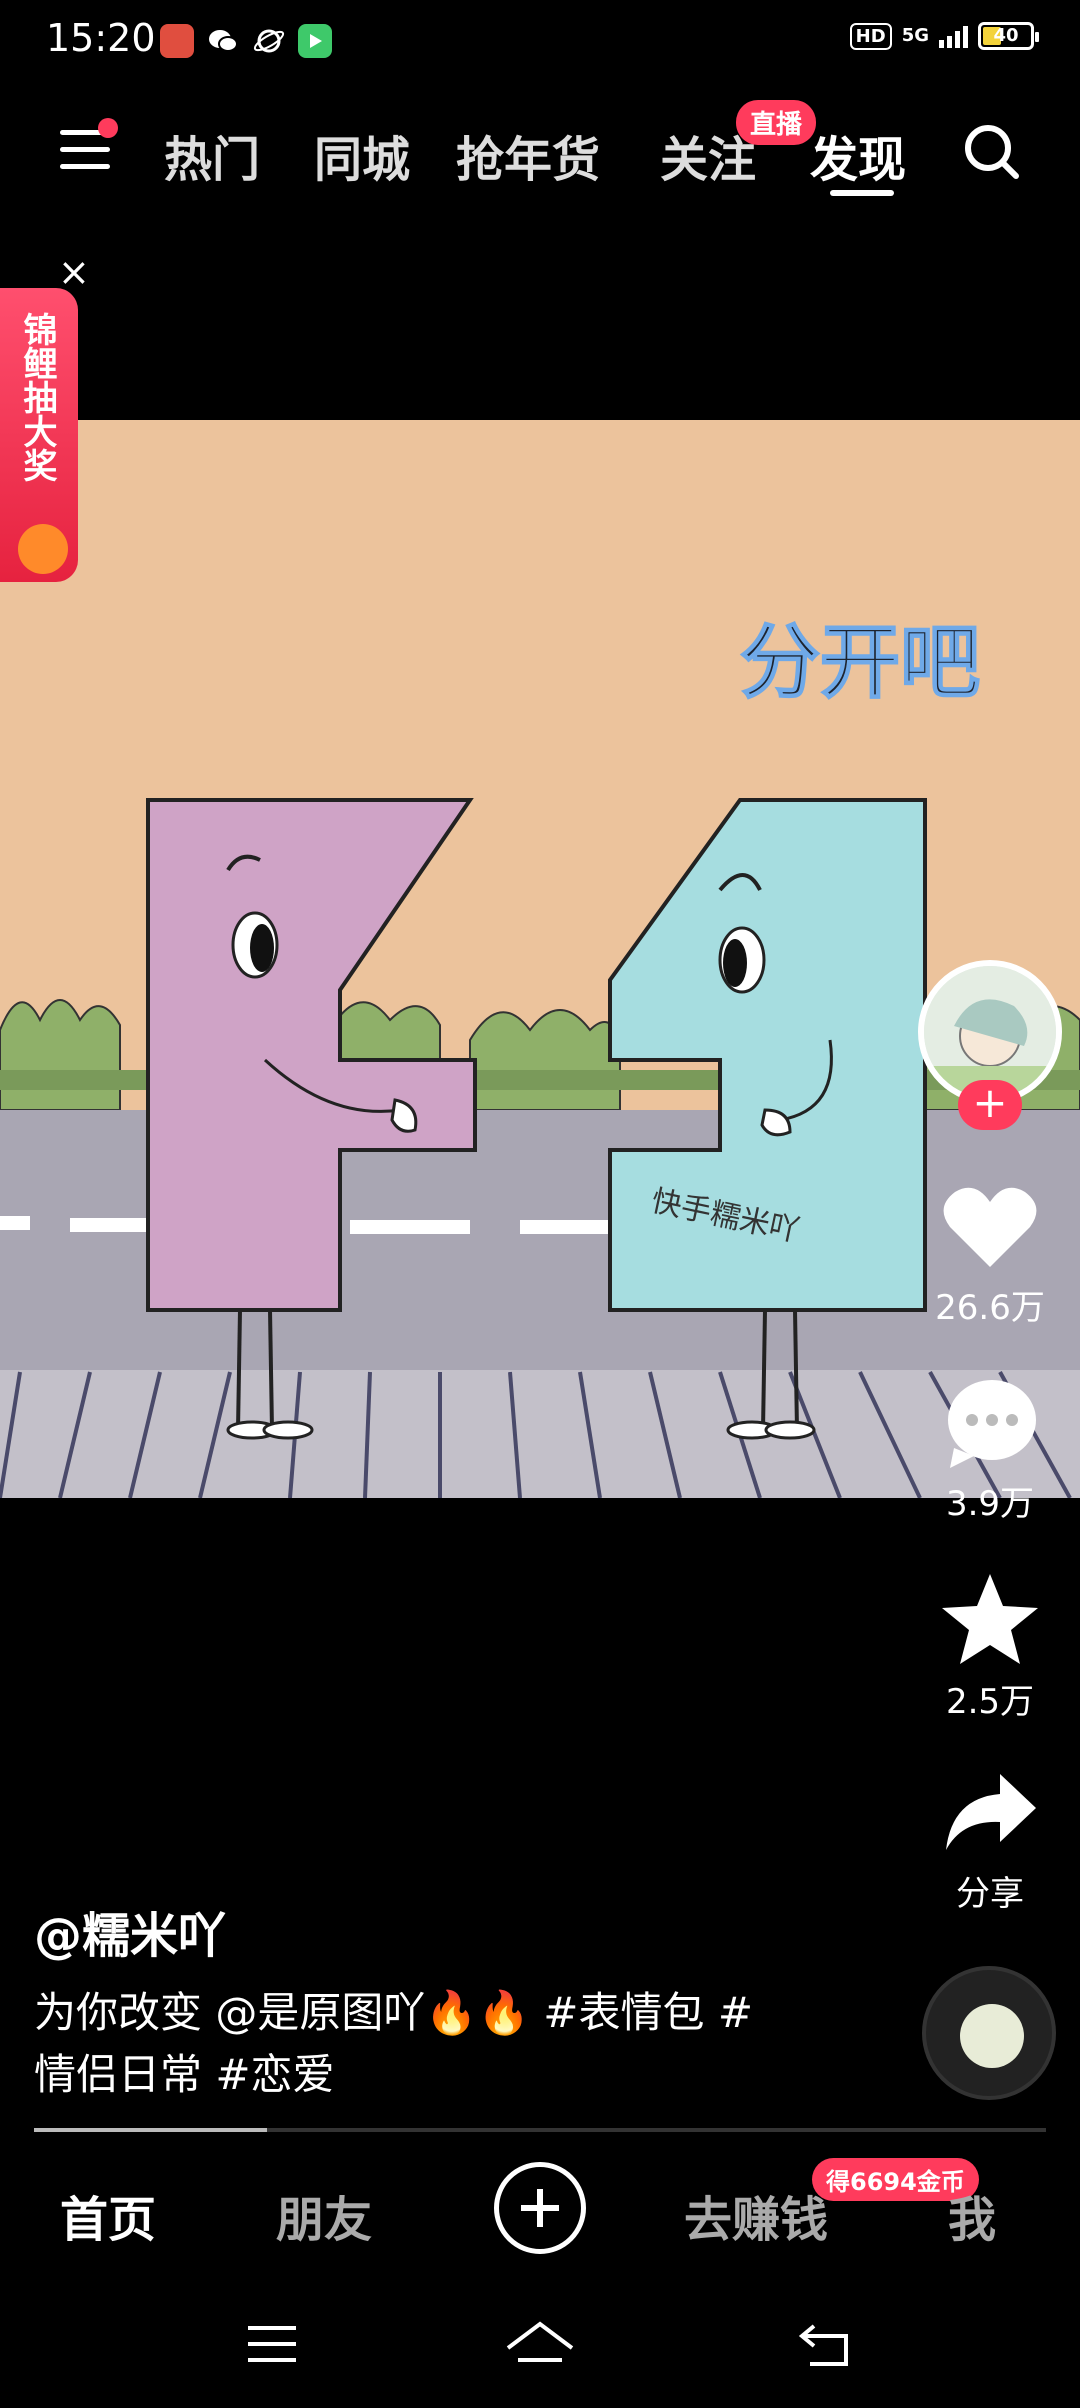 The image size is (1080, 2408). What do you see at coordinates (108, 2215) in the screenshot?
I see `nav-home: 首页` at bounding box center [108, 2215].